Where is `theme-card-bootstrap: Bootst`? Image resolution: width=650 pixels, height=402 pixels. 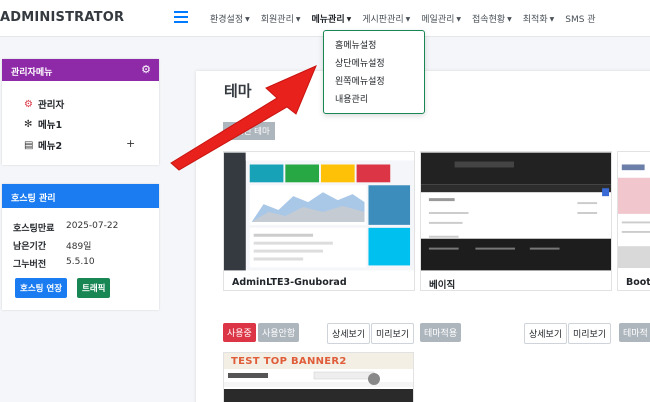 theme-card-bootstrap: Bootst is located at coordinates (633, 221).